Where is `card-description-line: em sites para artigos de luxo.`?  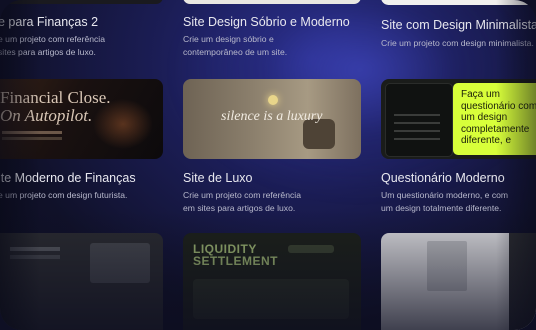 card-description-line: em sites para artigos de luxo. is located at coordinates (239, 208).